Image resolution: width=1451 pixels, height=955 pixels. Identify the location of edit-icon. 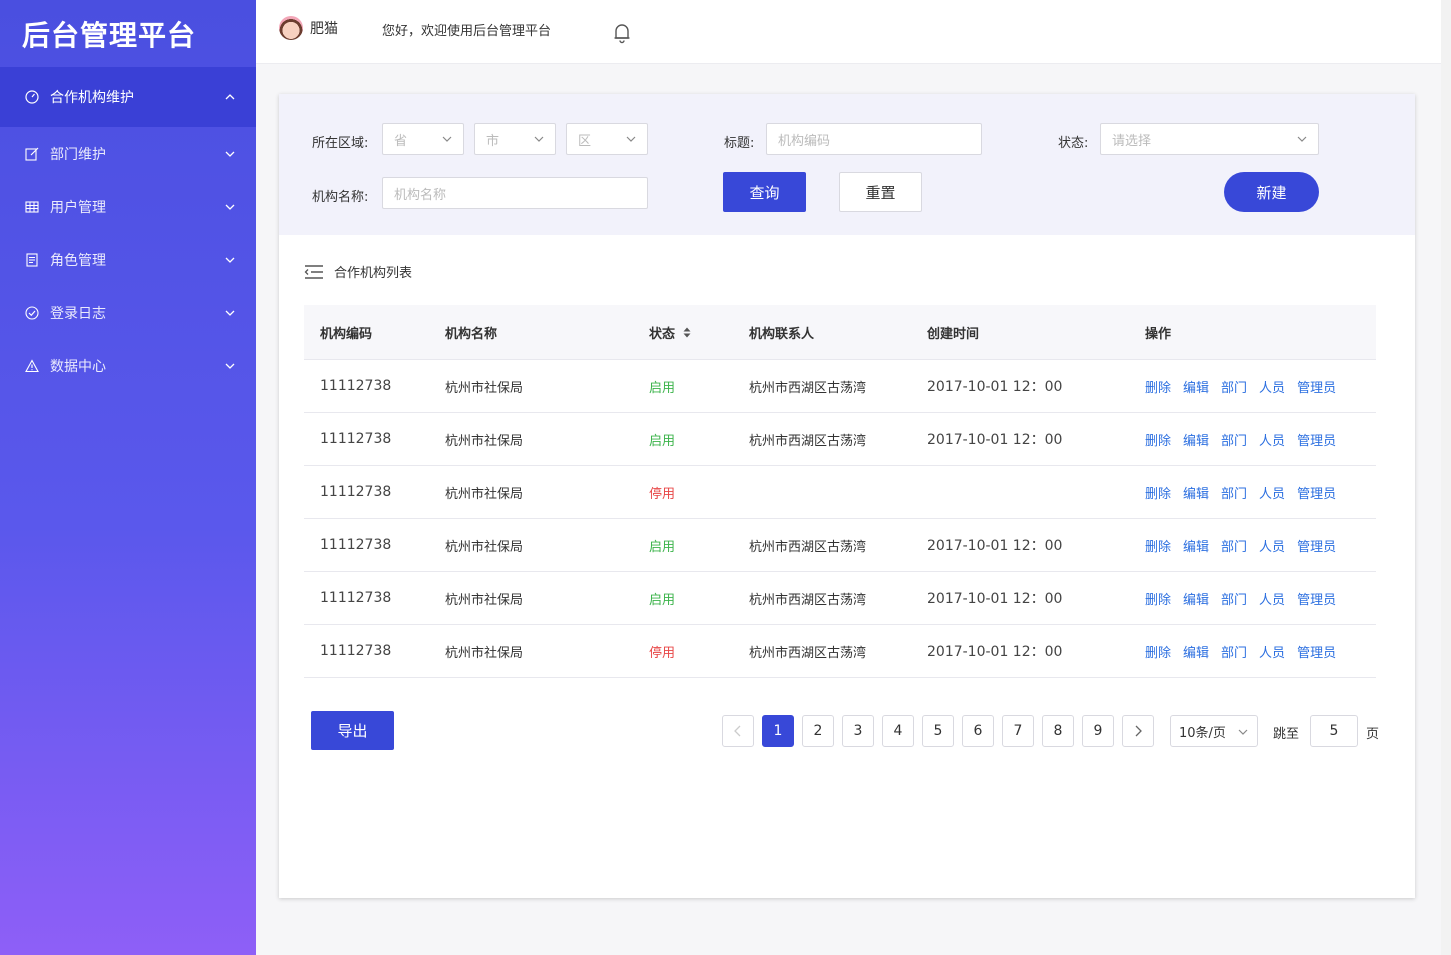
(32, 154).